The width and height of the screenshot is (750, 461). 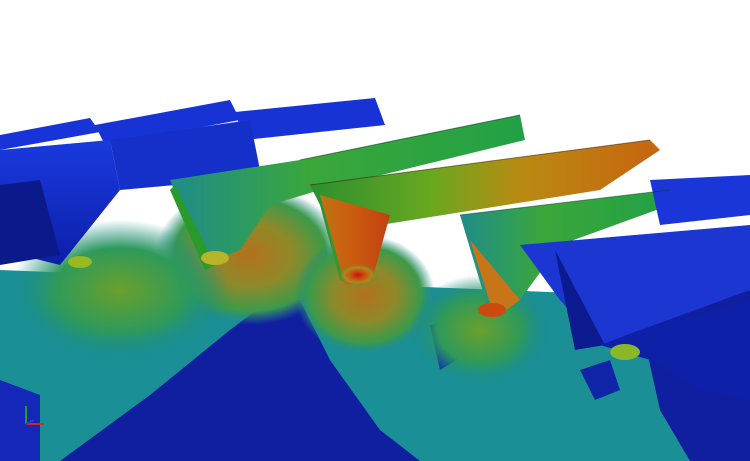 I want to click on axis-triad, so click(x=34, y=415).